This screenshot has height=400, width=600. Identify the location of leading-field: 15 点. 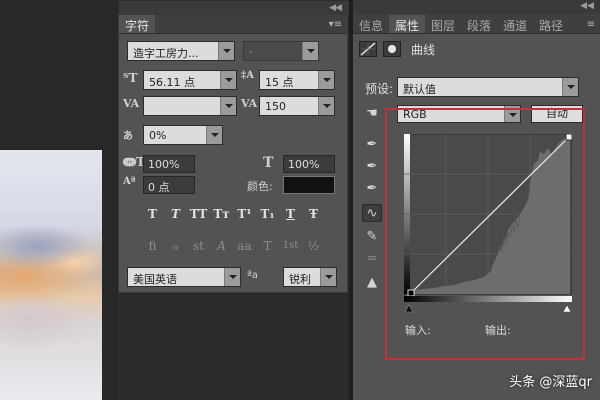
(297, 80).